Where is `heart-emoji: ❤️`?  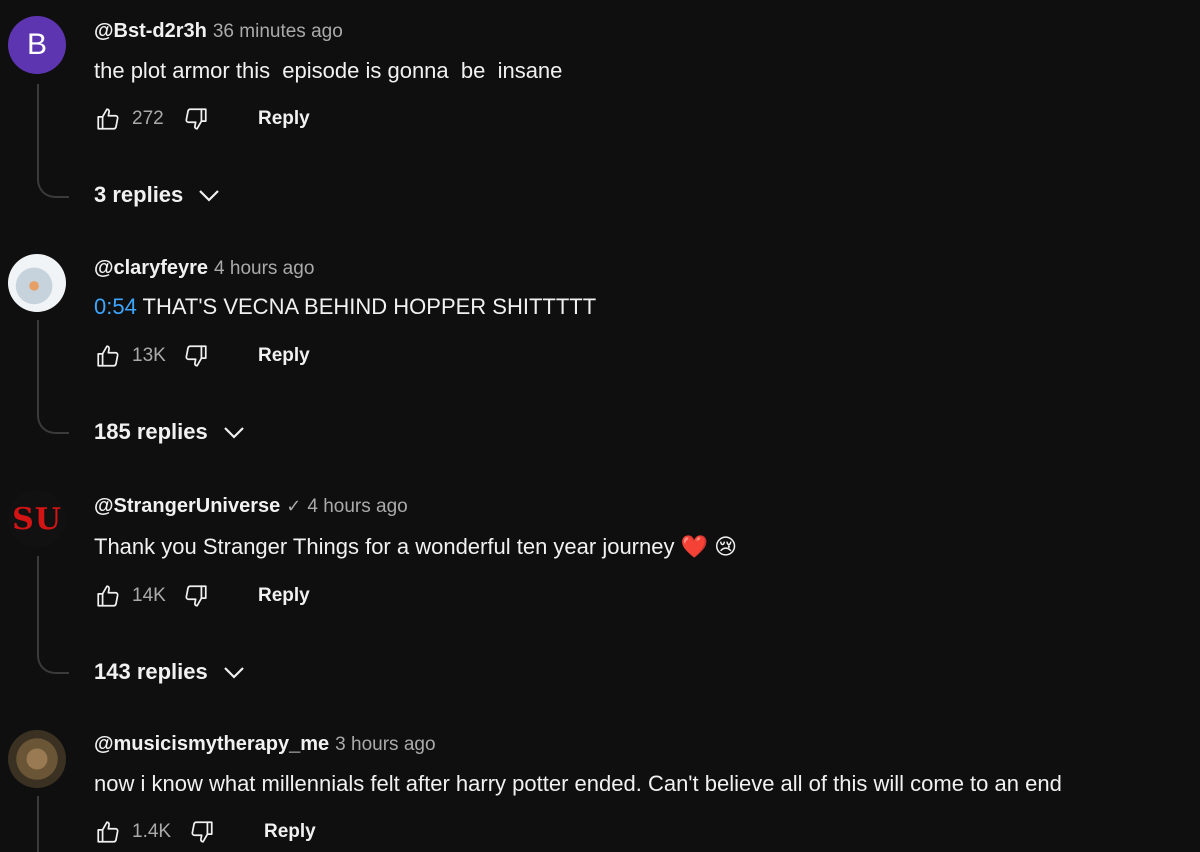 heart-emoji: ❤️ is located at coordinates (694, 546).